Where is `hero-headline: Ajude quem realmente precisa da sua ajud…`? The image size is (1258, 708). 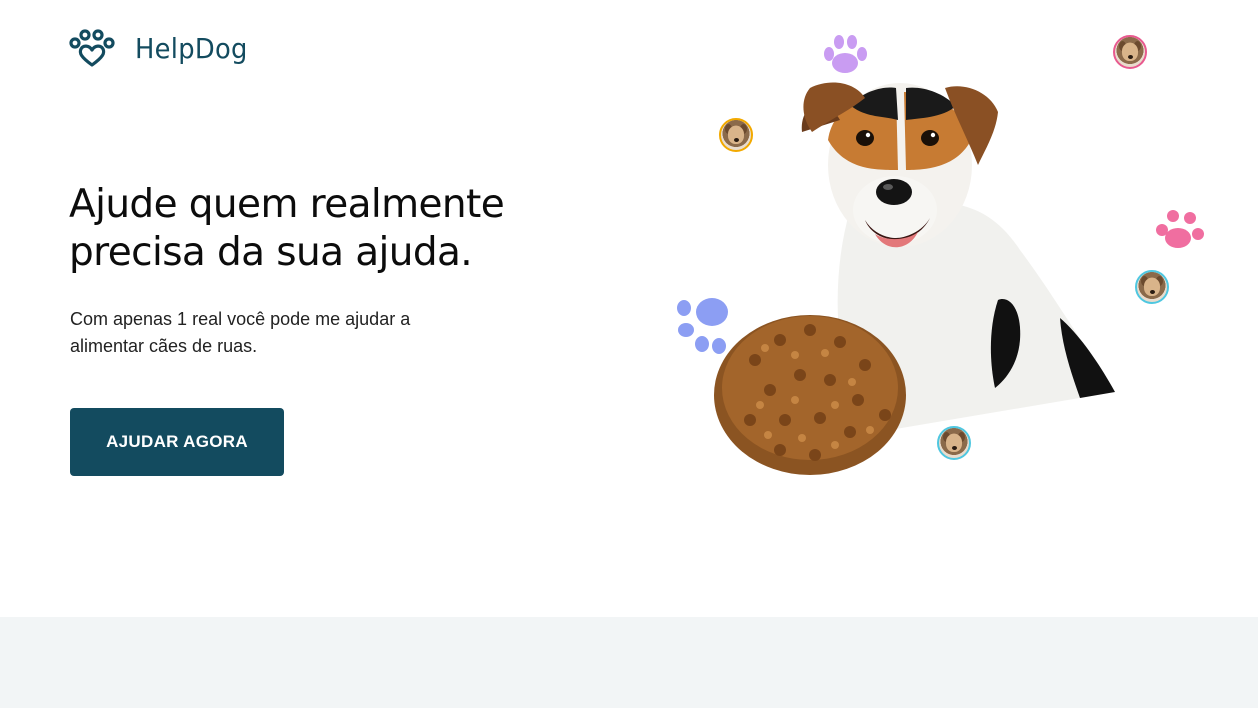
hero-headline: Ajude quem realmente precisa da sua ajud… is located at coordinates (329, 229).